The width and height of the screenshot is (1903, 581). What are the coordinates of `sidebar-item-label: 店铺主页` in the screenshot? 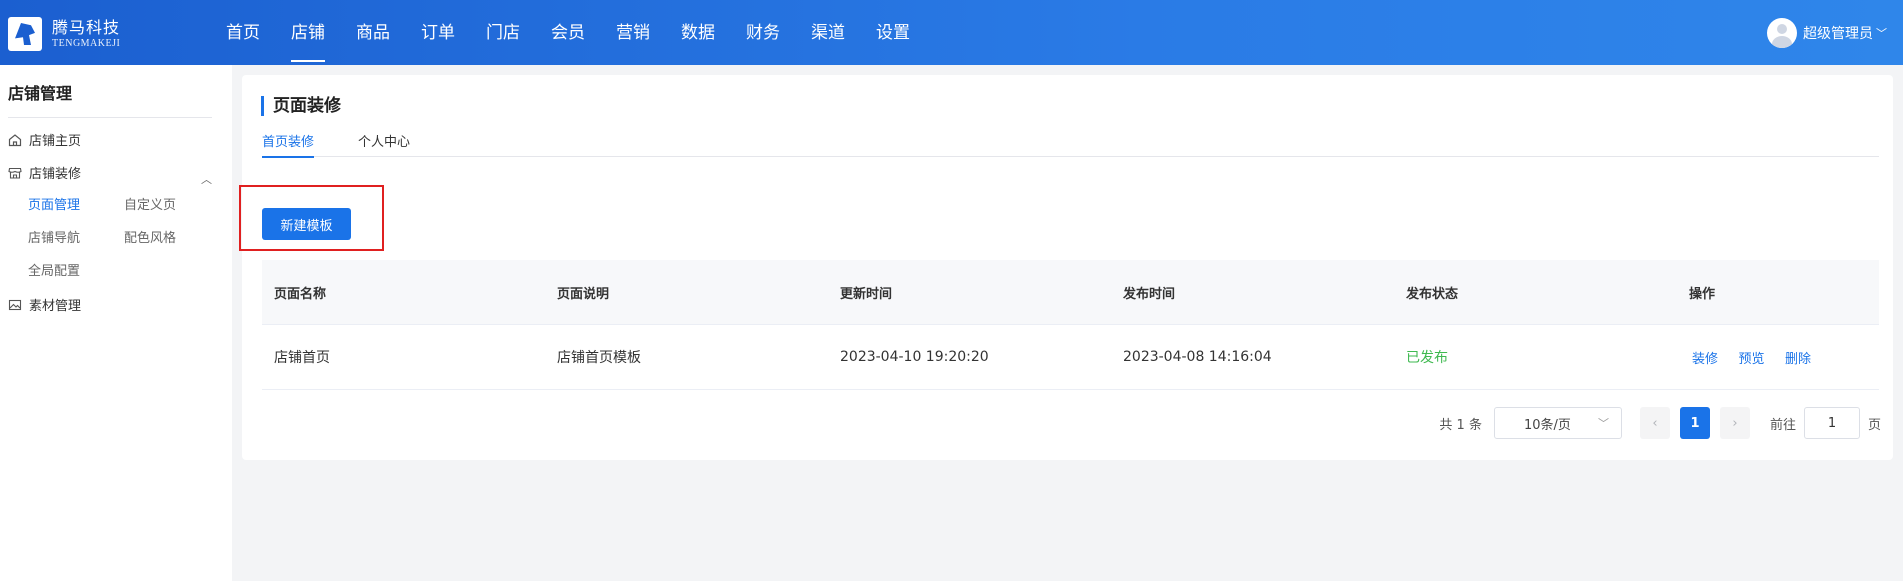 It's located at (55, 141).